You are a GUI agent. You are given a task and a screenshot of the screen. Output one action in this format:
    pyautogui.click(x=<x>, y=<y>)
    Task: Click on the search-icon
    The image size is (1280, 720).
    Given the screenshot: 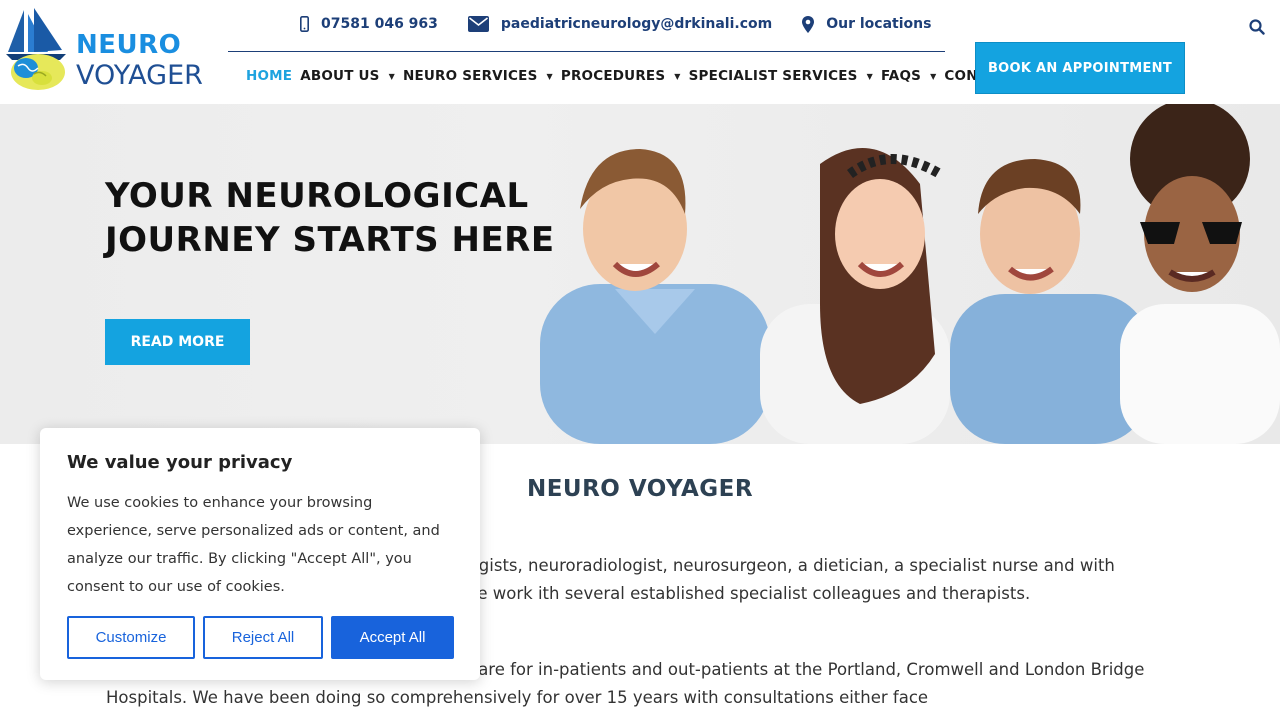 What is the action you would take?
    pyautogui.click(x=1257, y=27)
    